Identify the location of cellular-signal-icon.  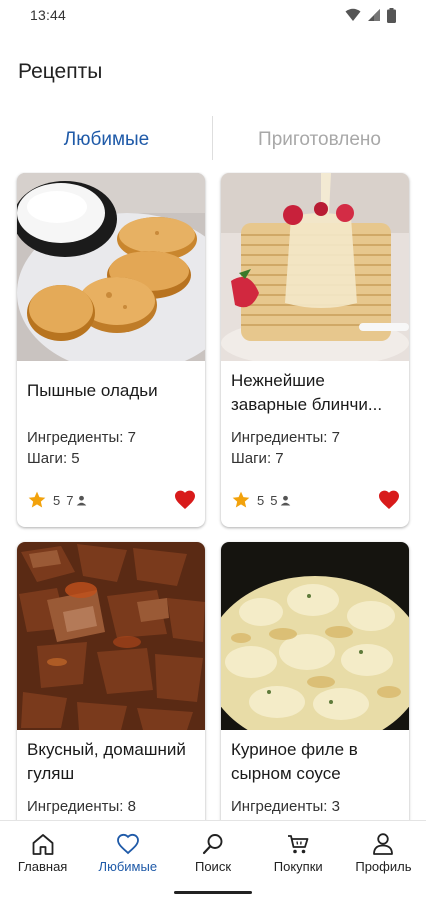
(374, 15).